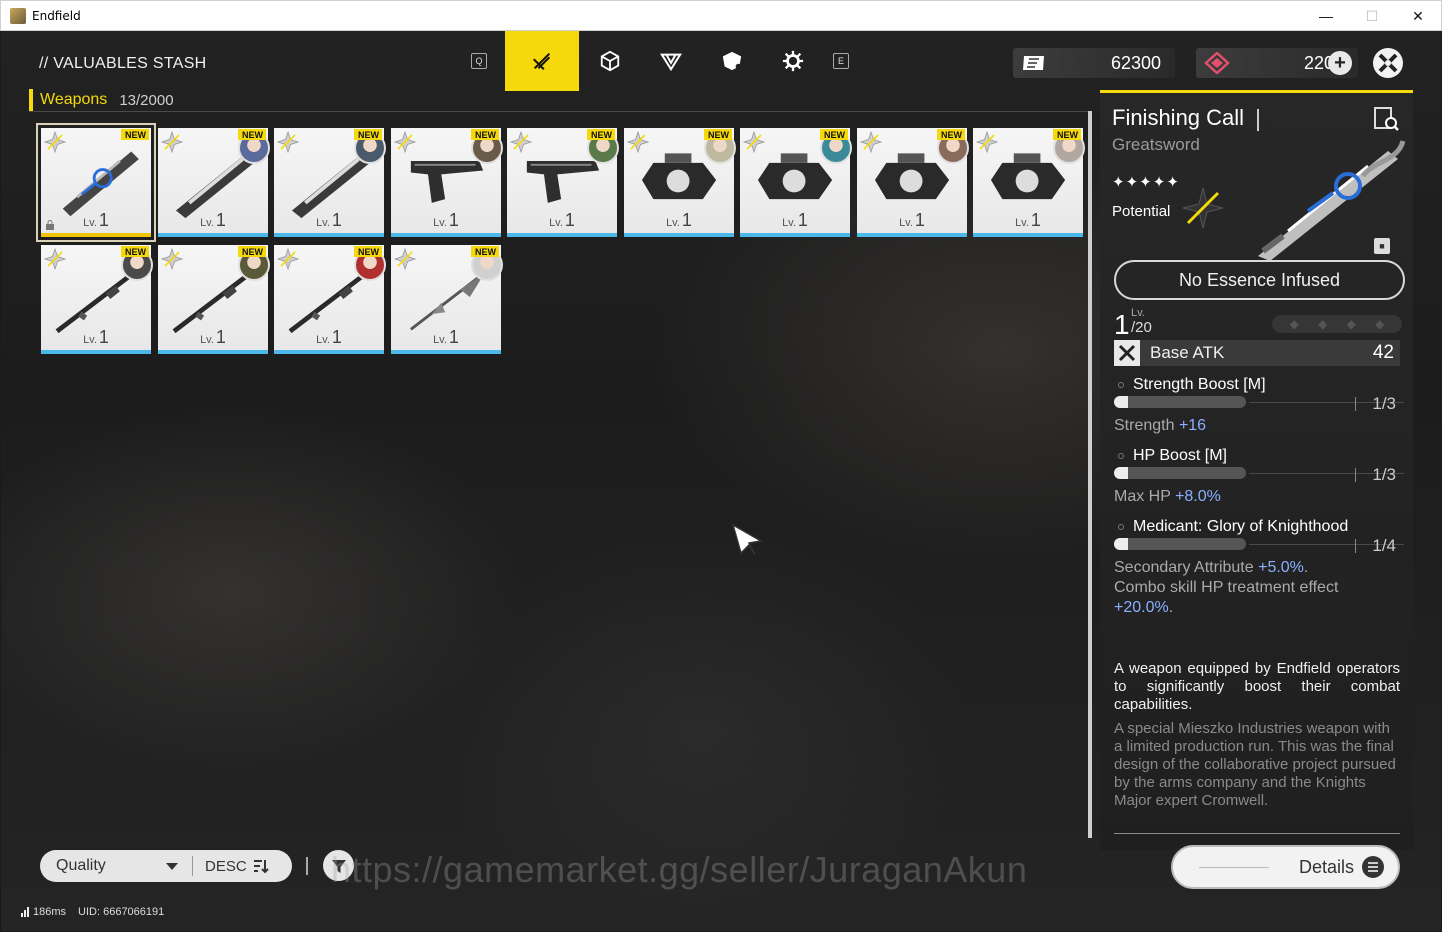  I want to click on tab-cube, so click(609, 61).